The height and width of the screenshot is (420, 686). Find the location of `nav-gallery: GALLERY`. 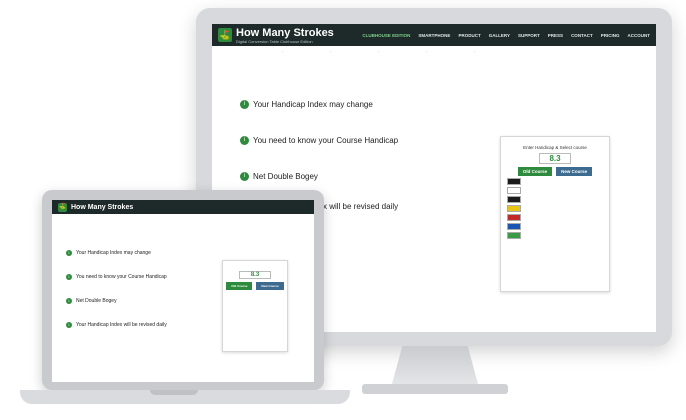

nav-gallery: GALLERY is located at coordinates (499, 35).